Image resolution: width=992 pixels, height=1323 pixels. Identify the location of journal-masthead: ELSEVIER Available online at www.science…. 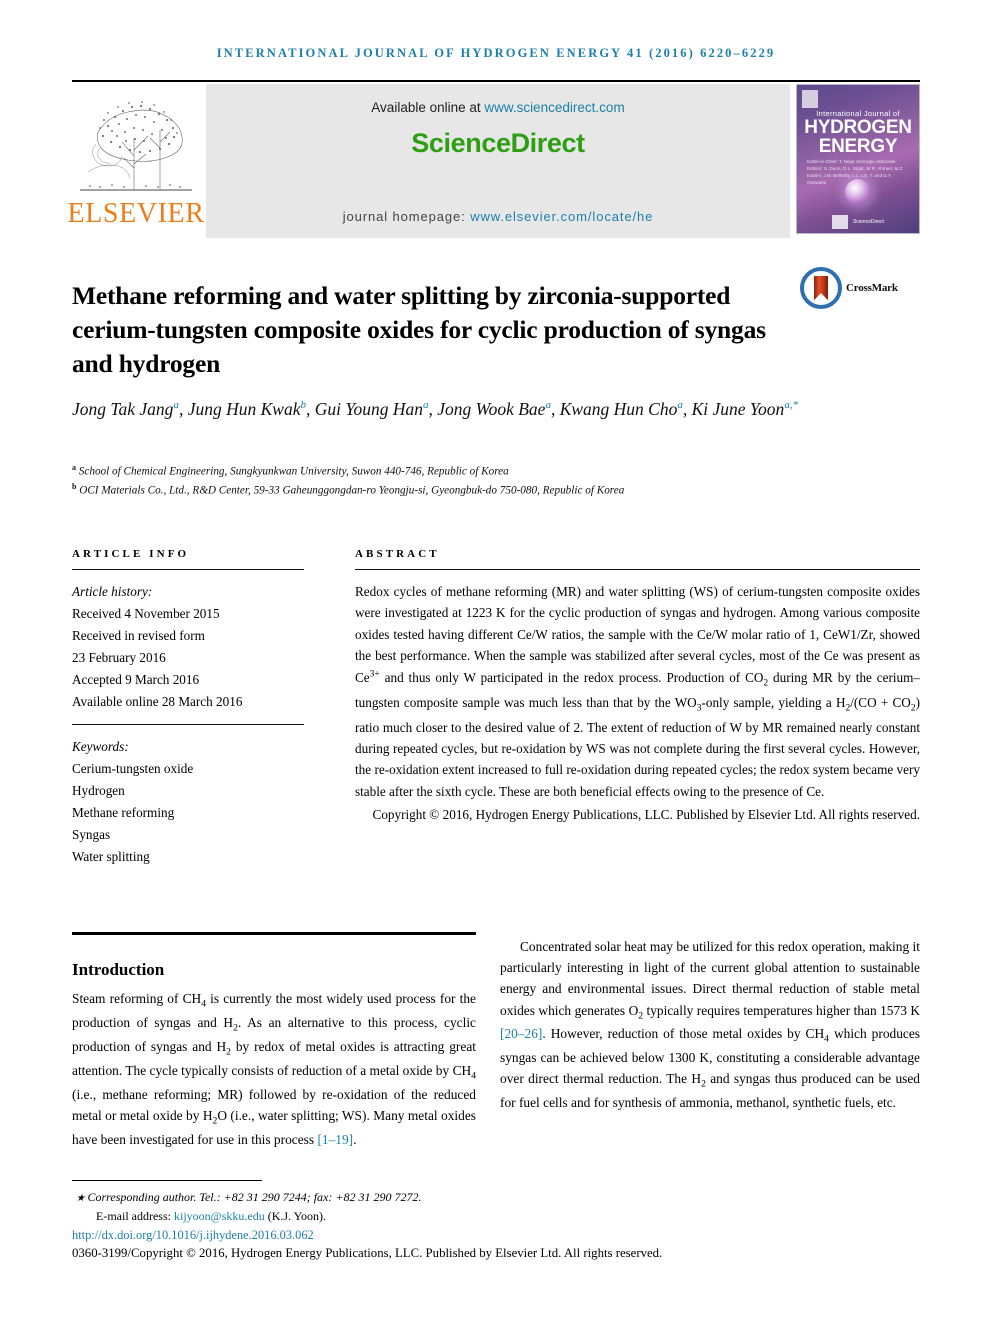
(494, 161).